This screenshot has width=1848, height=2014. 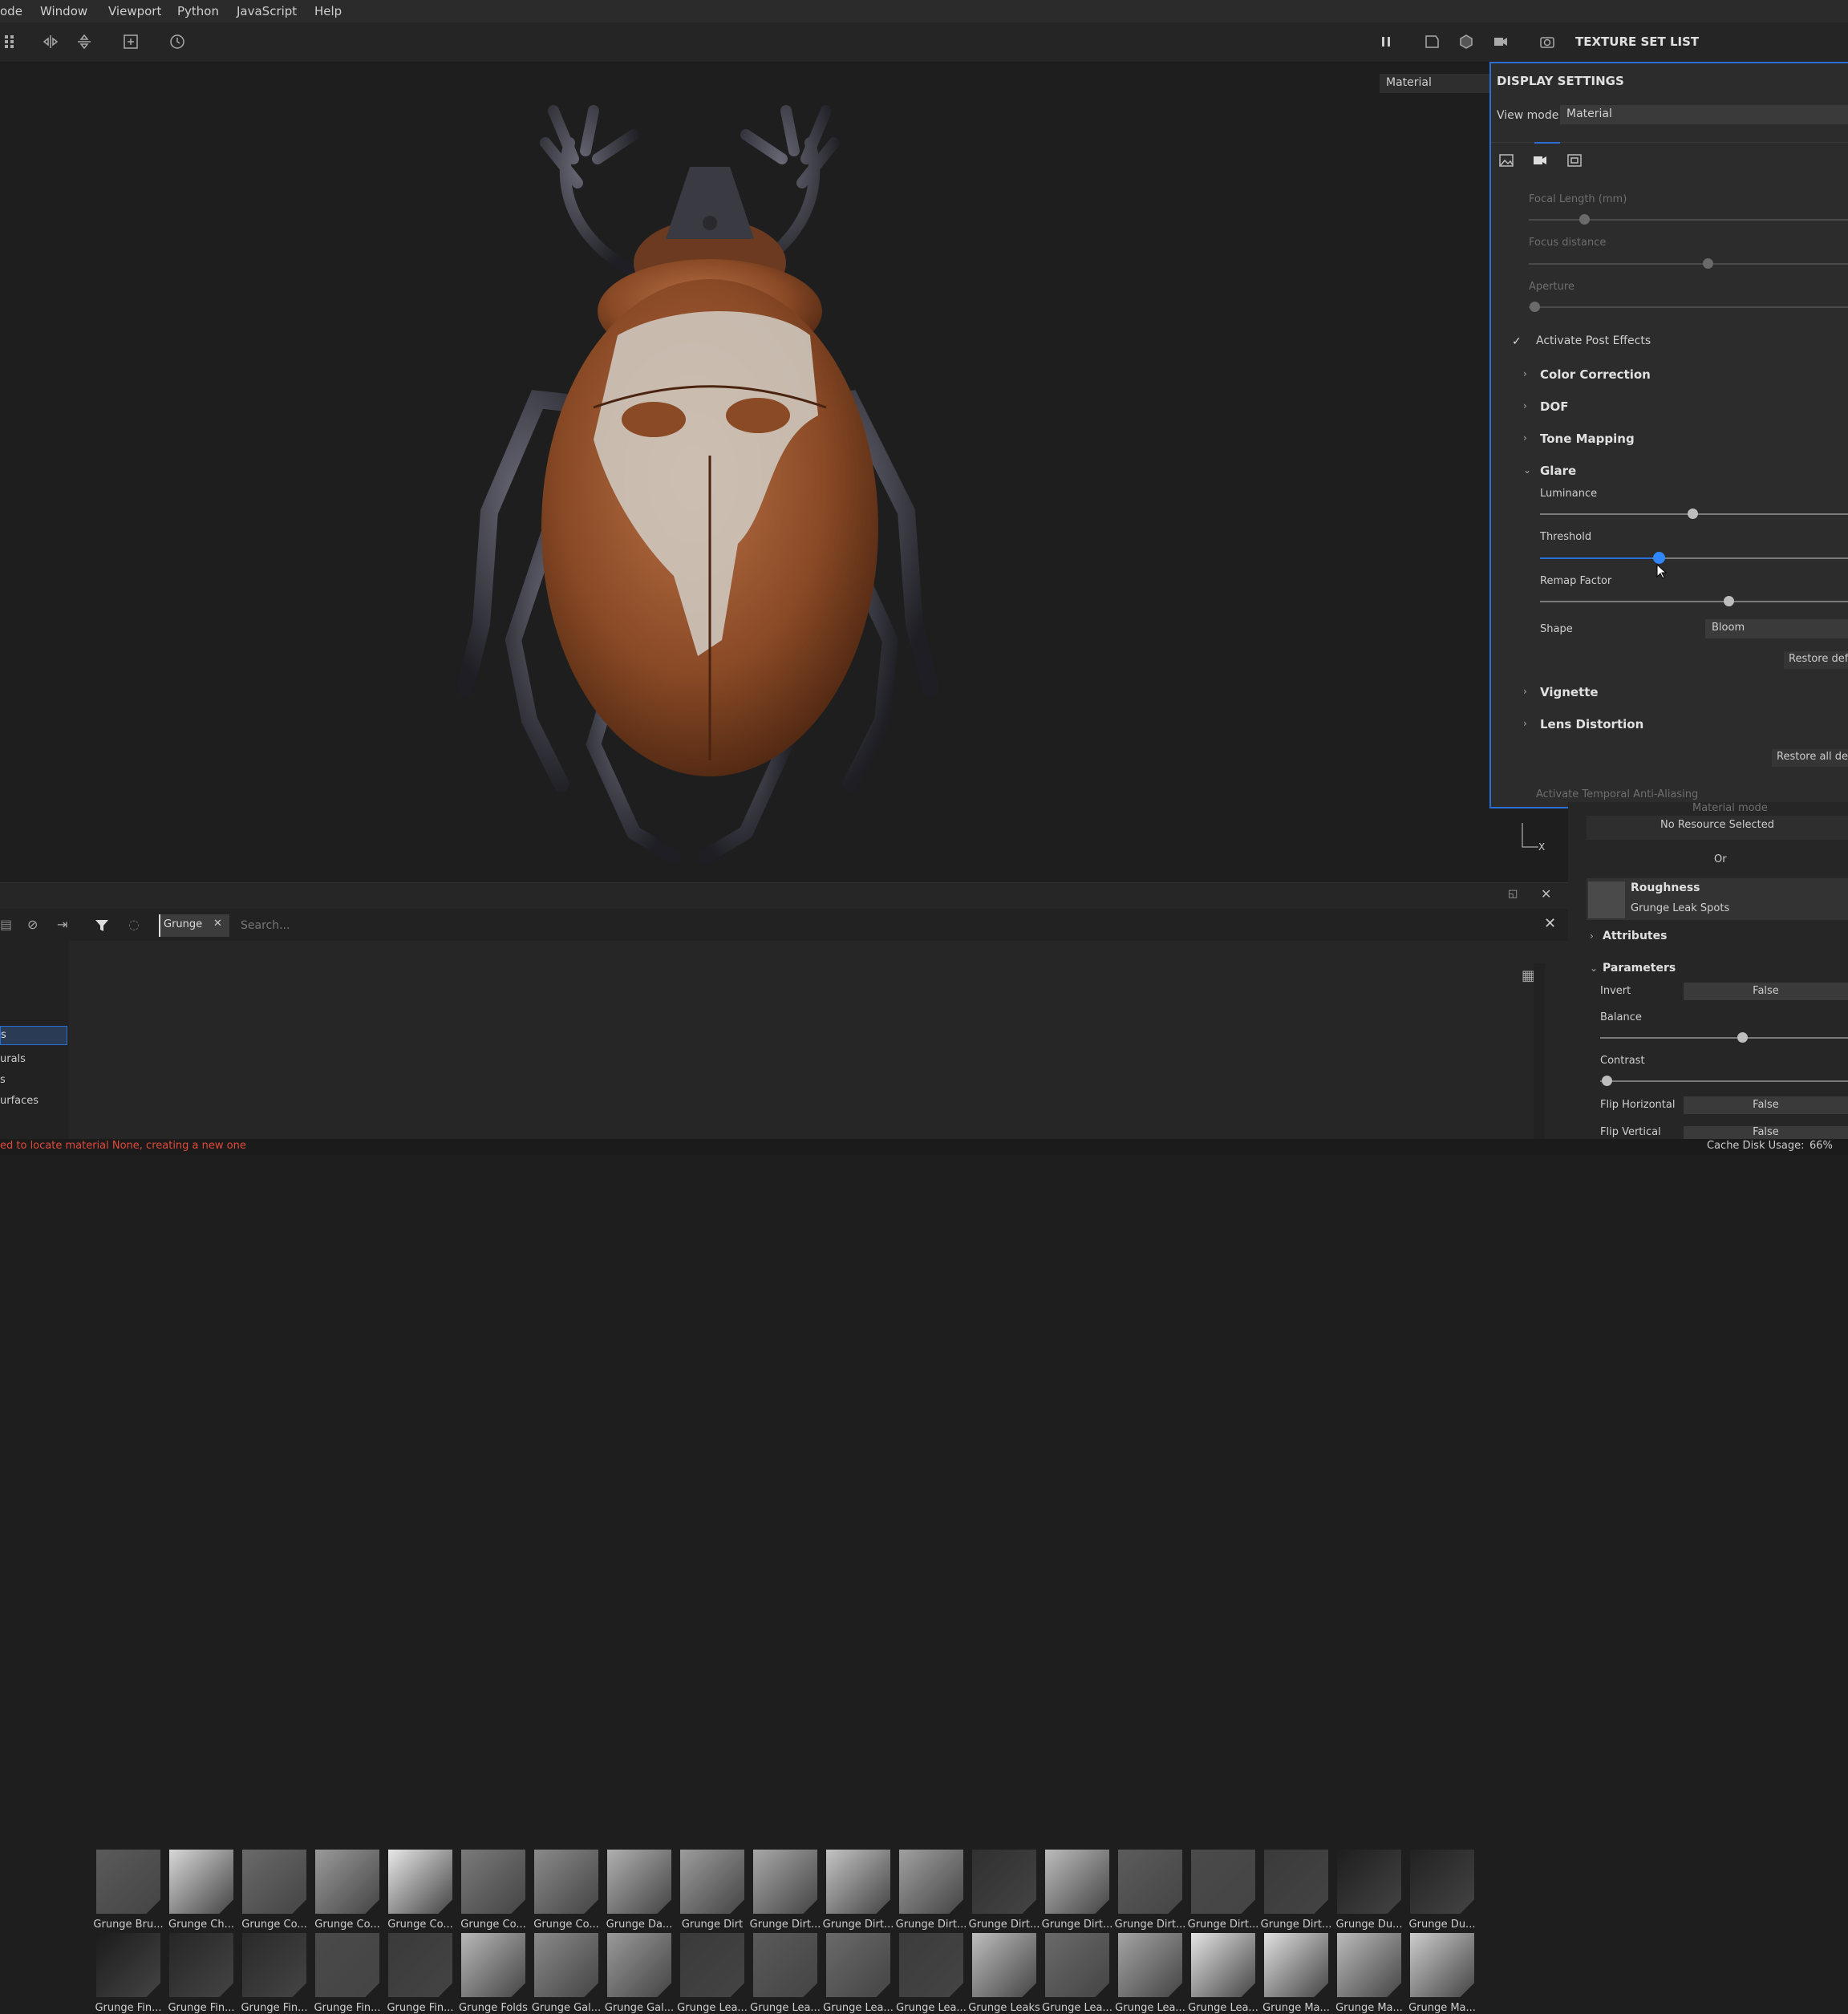 I want to click on remap-factor-knob, so click(x=1729, y=601).